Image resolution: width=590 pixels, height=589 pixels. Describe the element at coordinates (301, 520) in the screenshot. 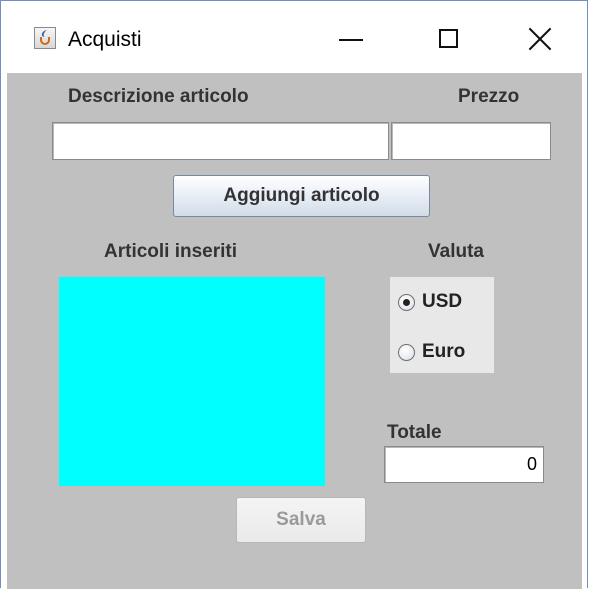

I see `save-button: Salva` at that location.